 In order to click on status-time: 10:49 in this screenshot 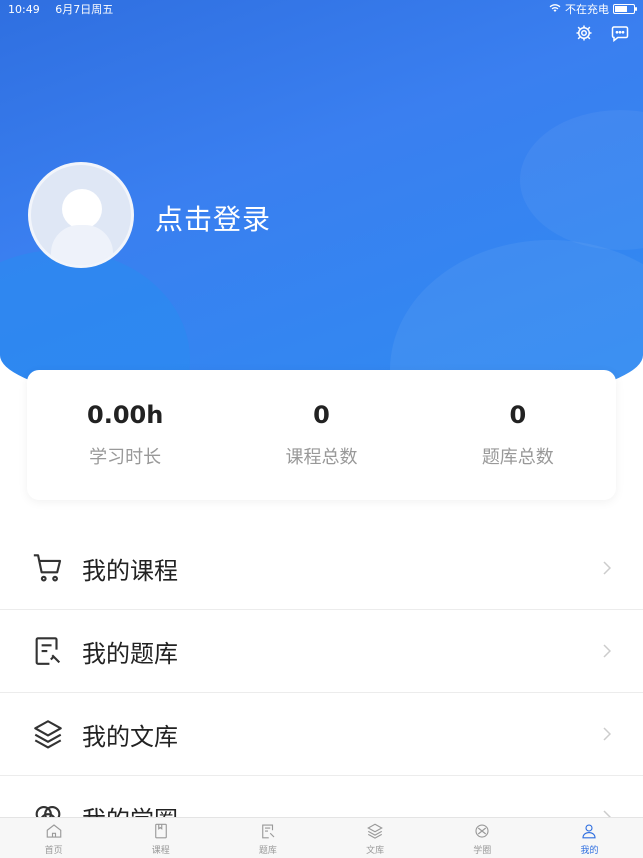, I will do `click(24, 9)`.